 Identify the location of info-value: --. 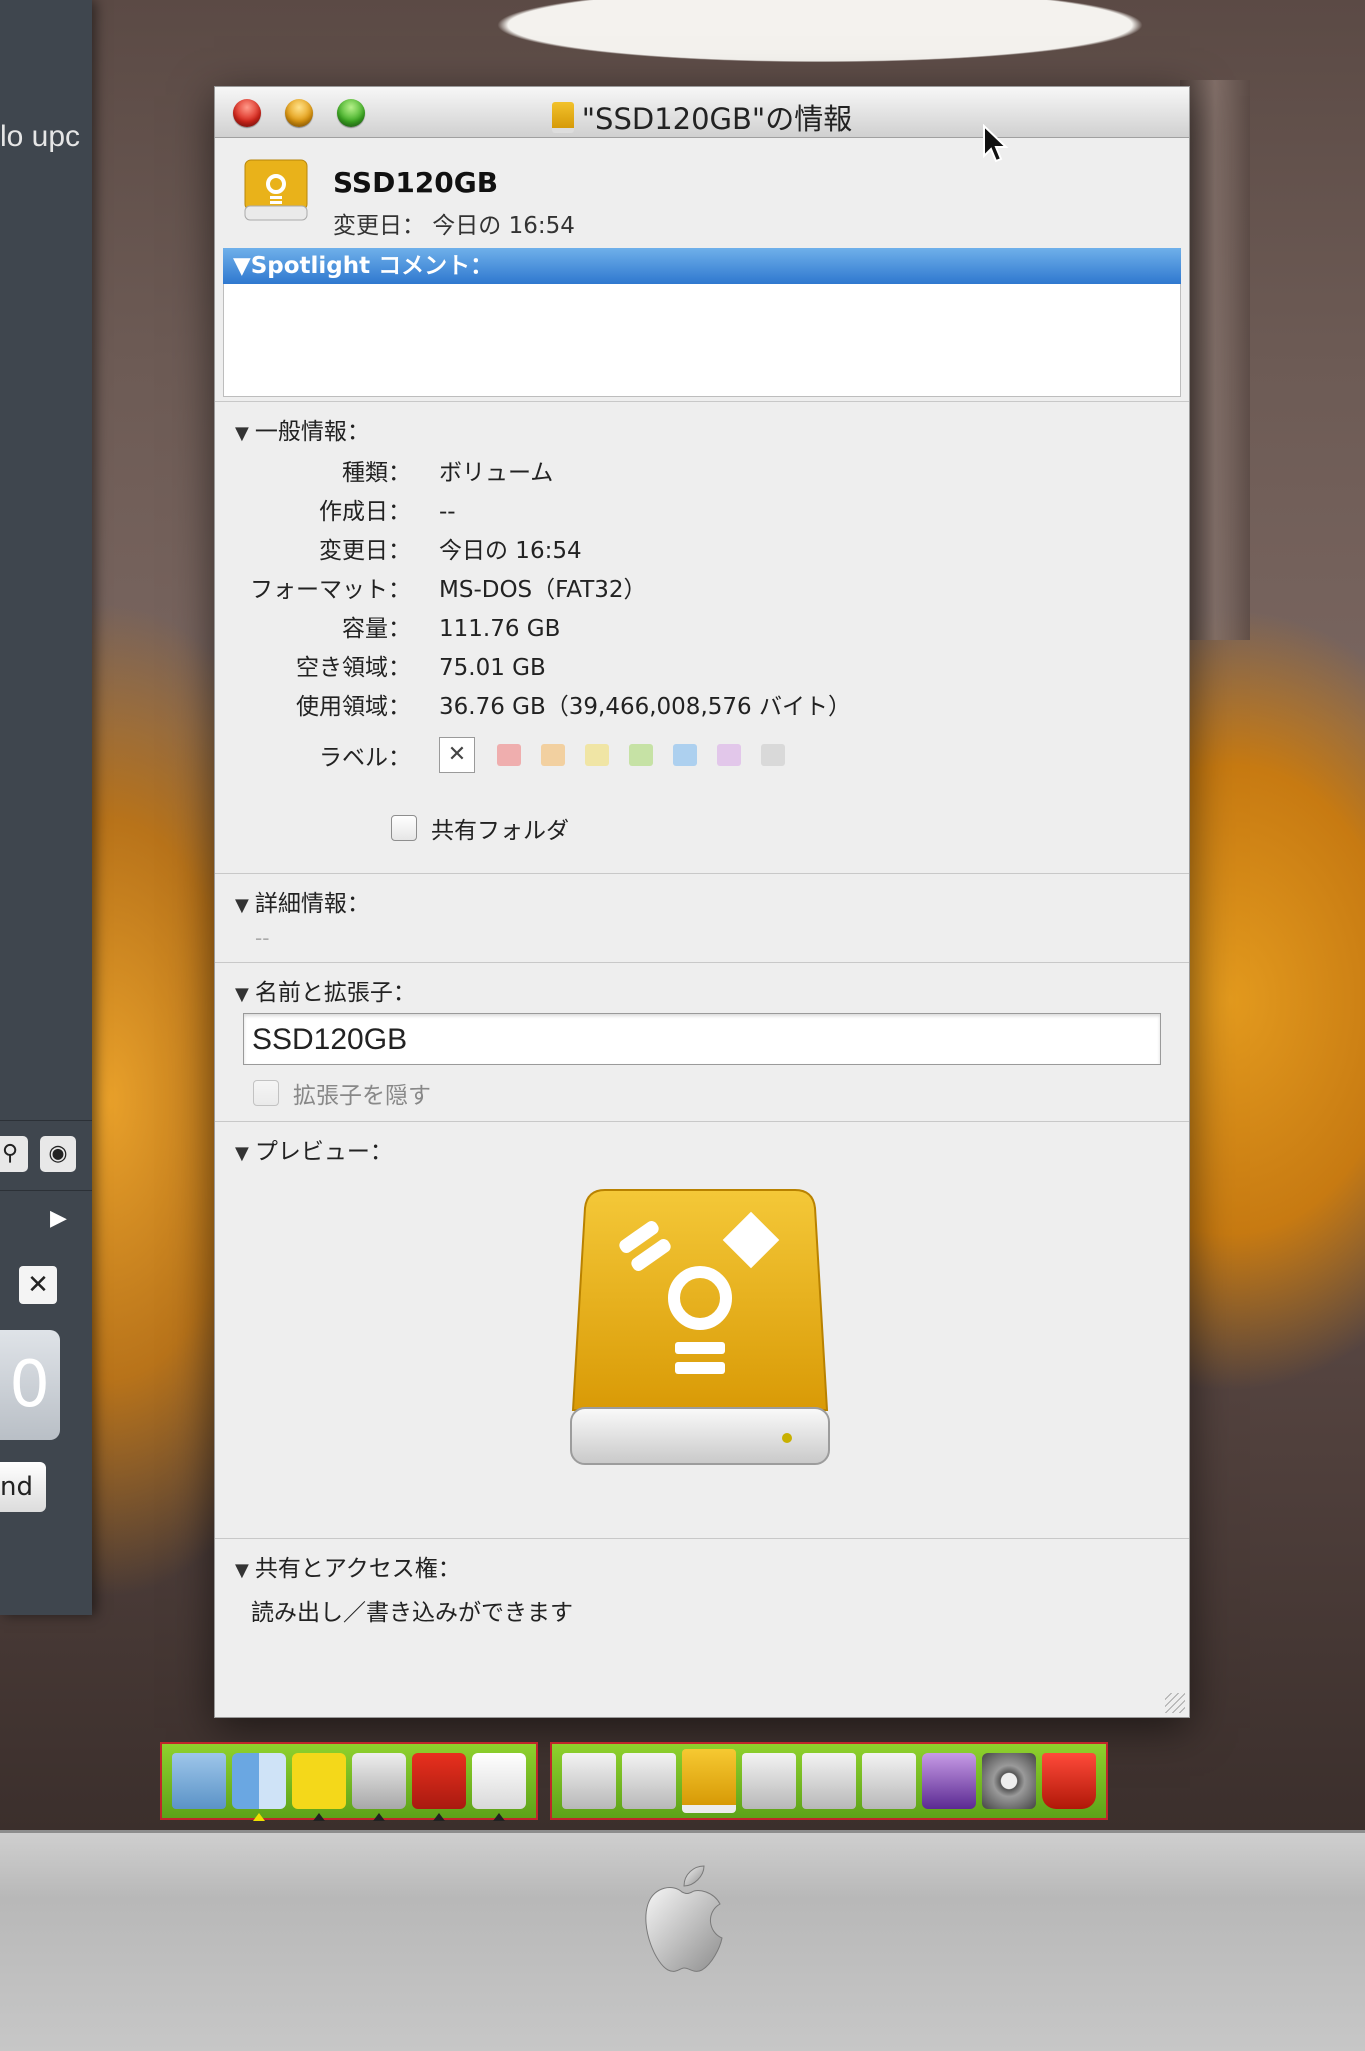
(447, 512).